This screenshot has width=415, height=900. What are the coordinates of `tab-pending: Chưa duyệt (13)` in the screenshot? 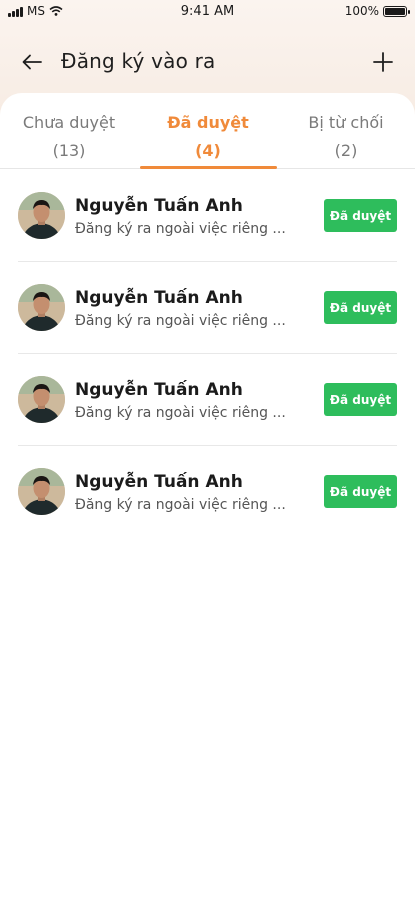 It's located at (69, 137).